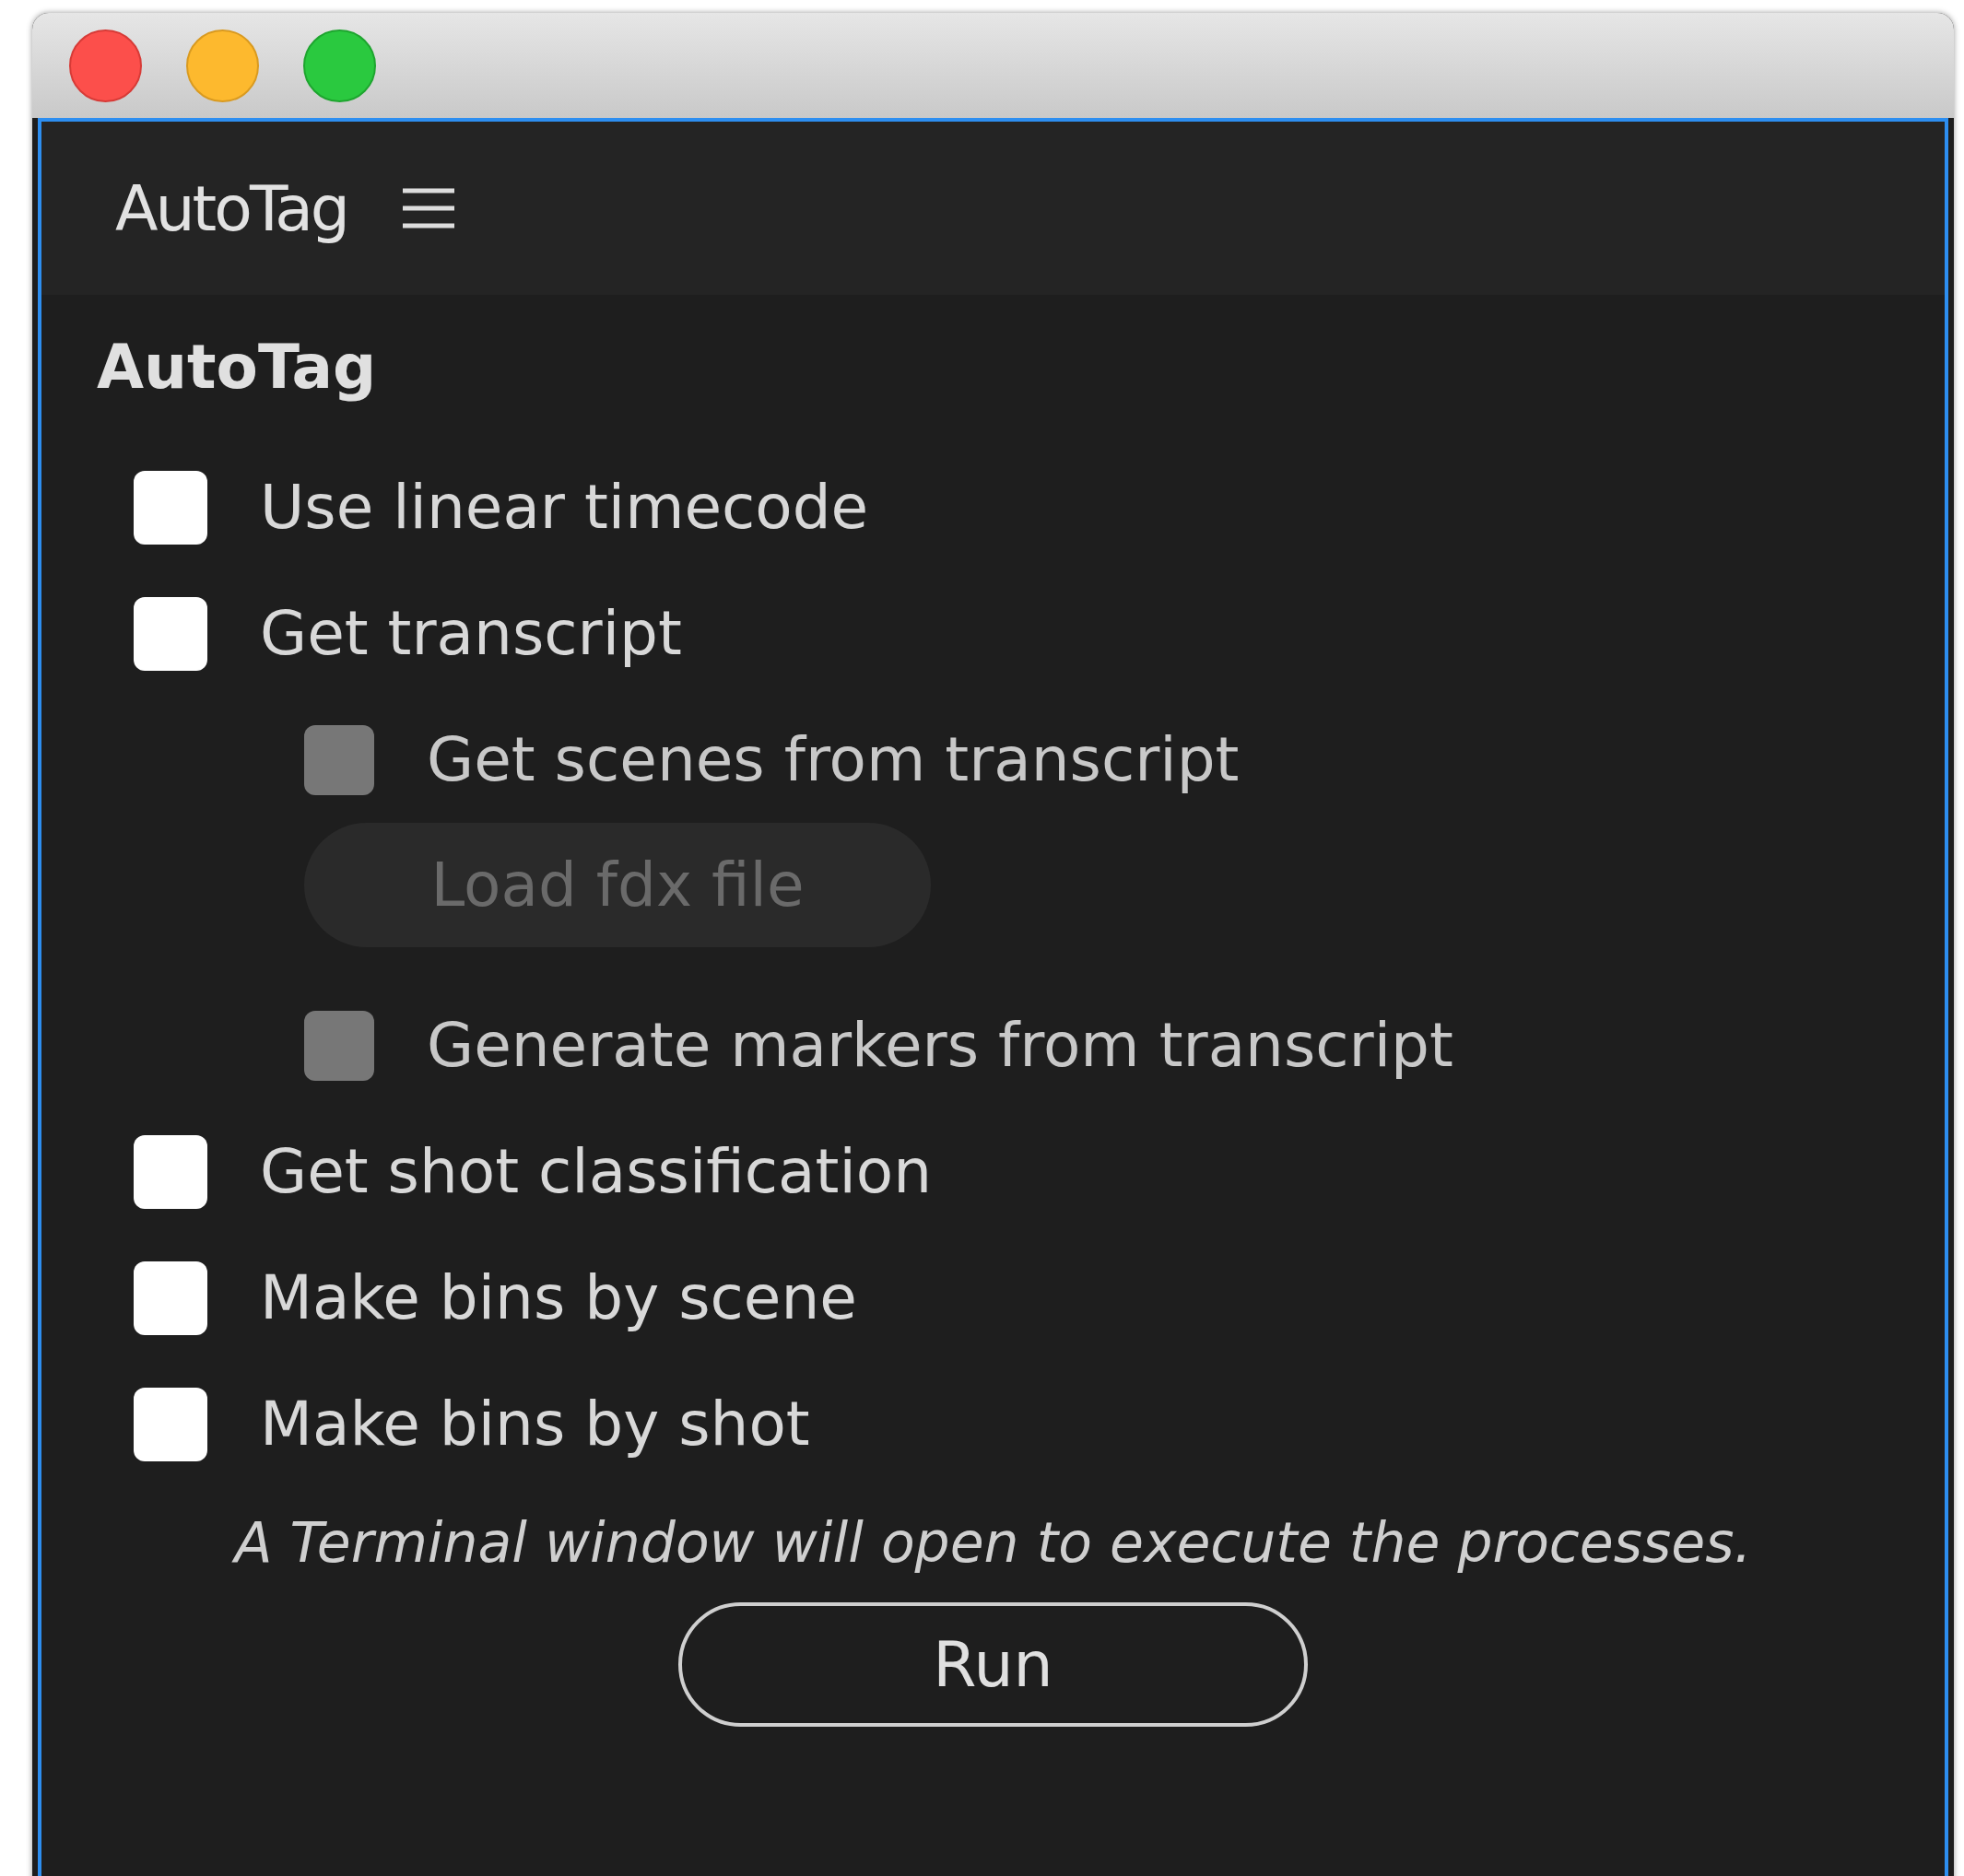 The width and height of the screenshot is (1964, 1876). What do you see at coordinates (231, 208) in the screenshot?
I see `panel-tab-title: AutoTag` at bounding box center [231, 208].